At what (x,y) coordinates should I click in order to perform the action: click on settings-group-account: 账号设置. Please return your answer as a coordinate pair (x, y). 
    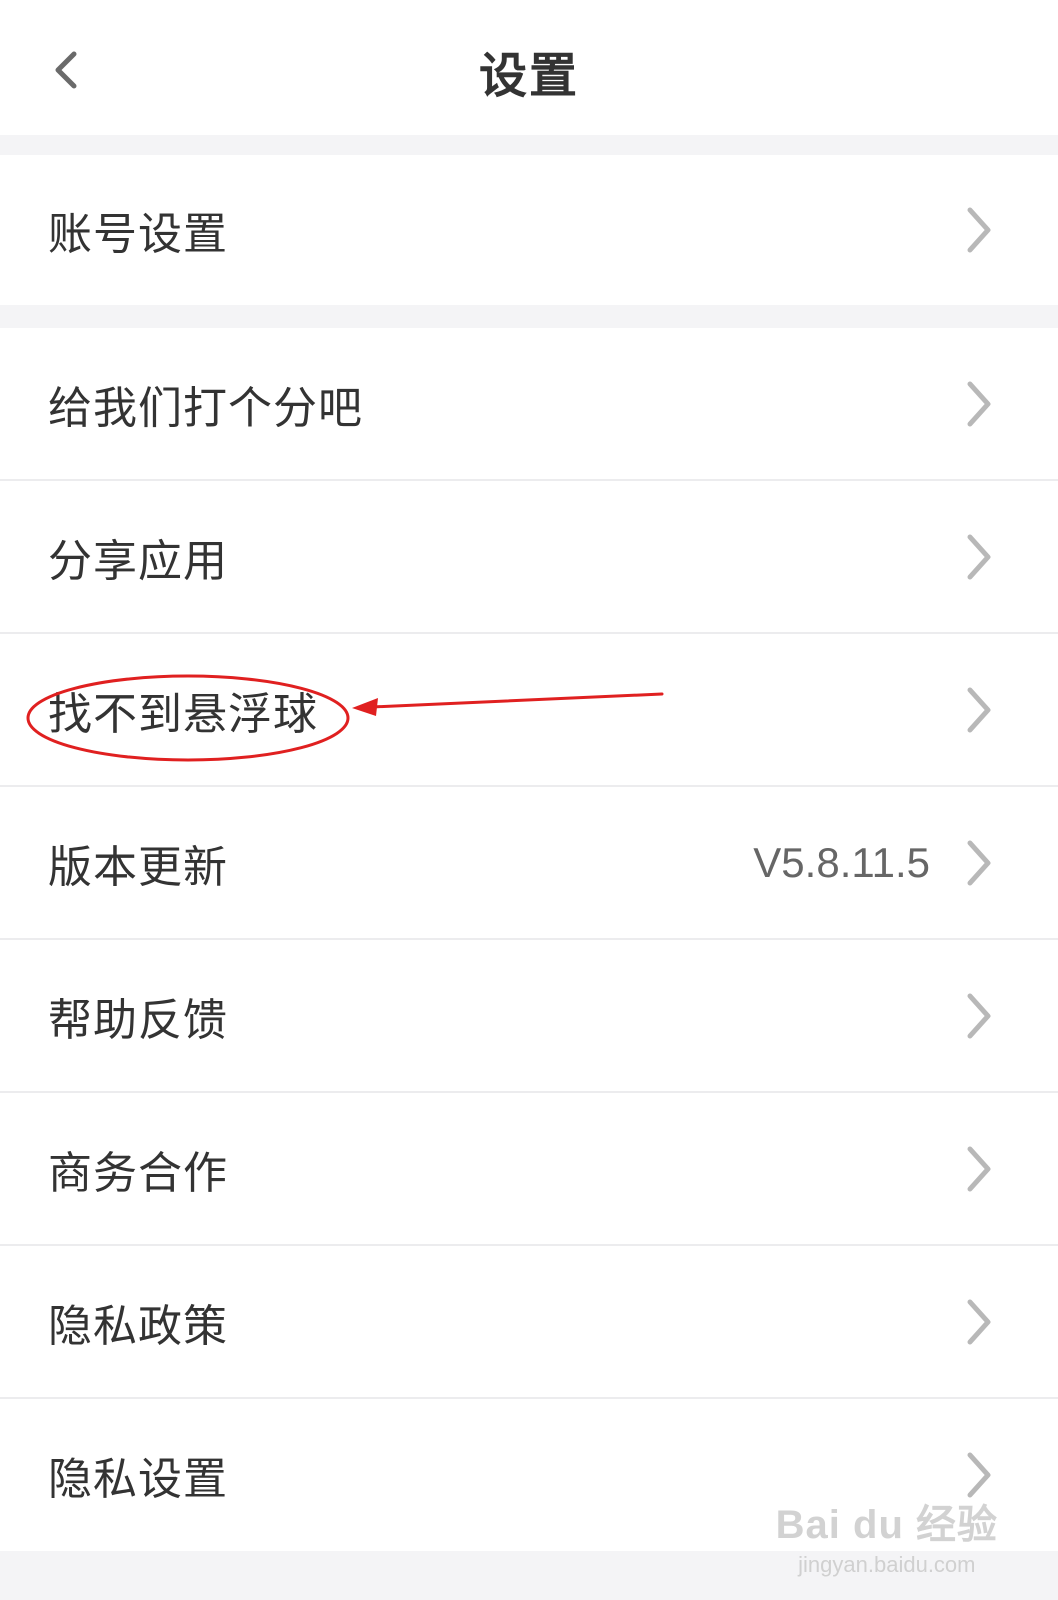
    Looking at the image, I should click on (529, 230).